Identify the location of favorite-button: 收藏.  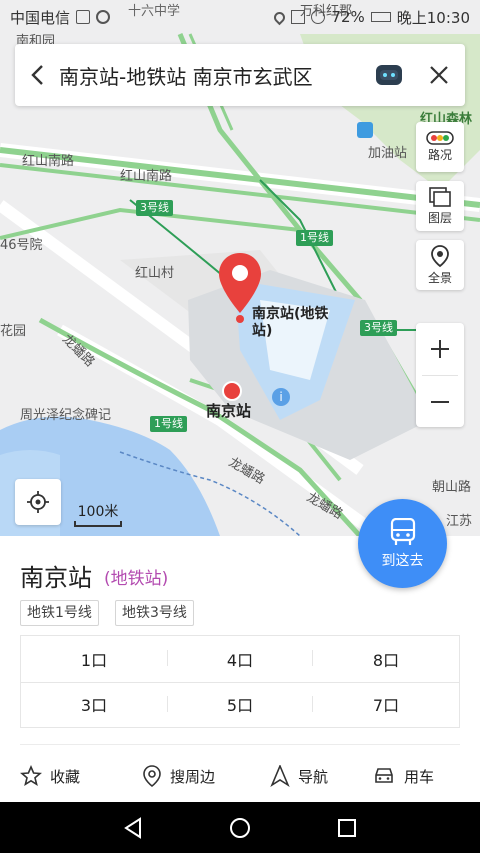
(50, 776).